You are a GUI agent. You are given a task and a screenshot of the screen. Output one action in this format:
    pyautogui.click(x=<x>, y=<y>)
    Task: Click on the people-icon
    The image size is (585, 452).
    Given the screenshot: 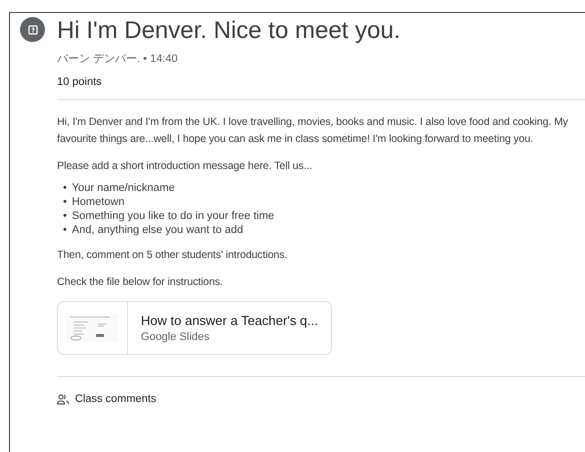 What is the action you would take?
    pyautogui.click(x=63, y=399)
    